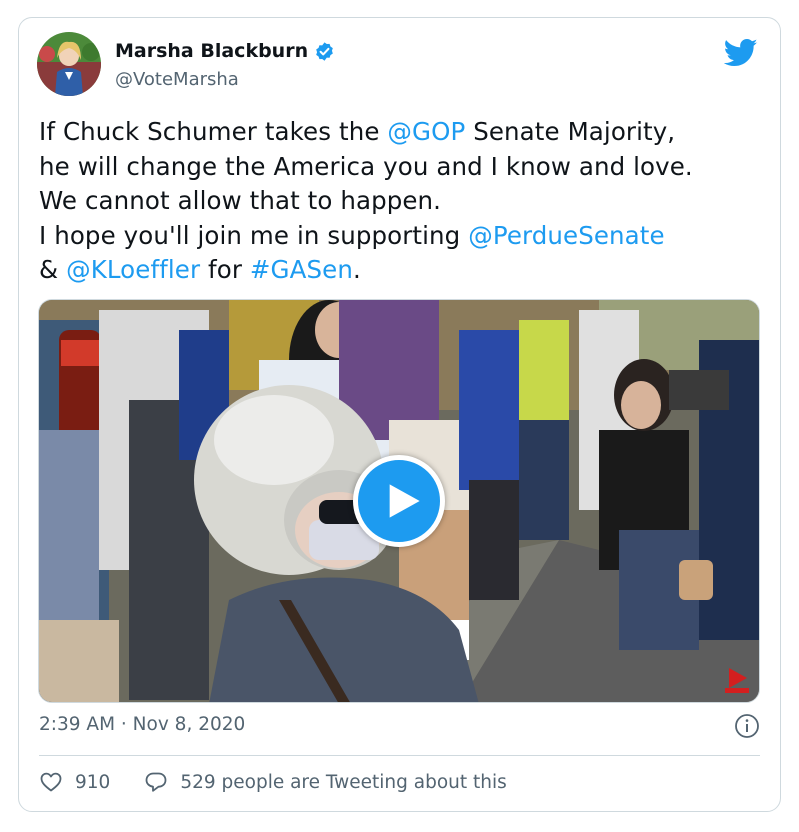 The image size is (799, 832). Describe the element at coordinates (156, 782) in the screenshot. I see `speech-bubble-icon` at that location.